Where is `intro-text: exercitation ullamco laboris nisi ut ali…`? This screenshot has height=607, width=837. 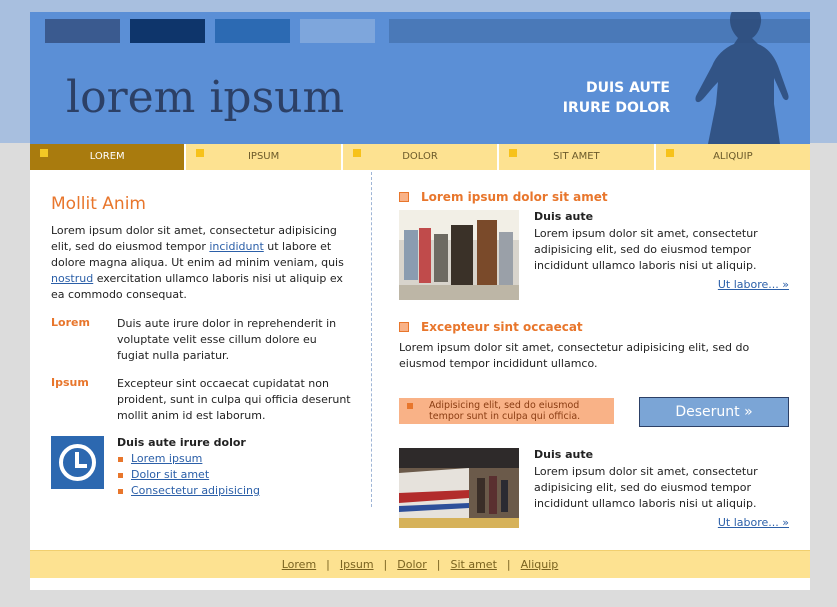 intro-text: exercitation ullamco laboris nisi ut ali… is located at coordinates (197, 286).